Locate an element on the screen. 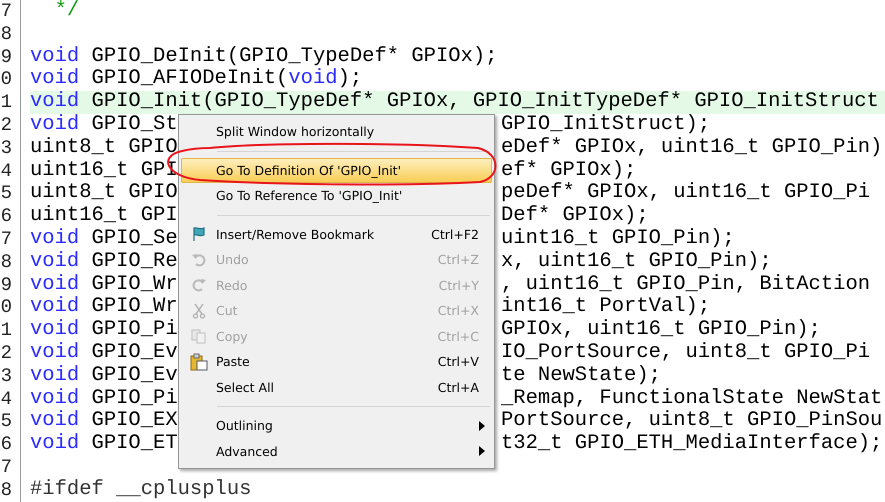  undo-icon is located at coordinates (199, 260).